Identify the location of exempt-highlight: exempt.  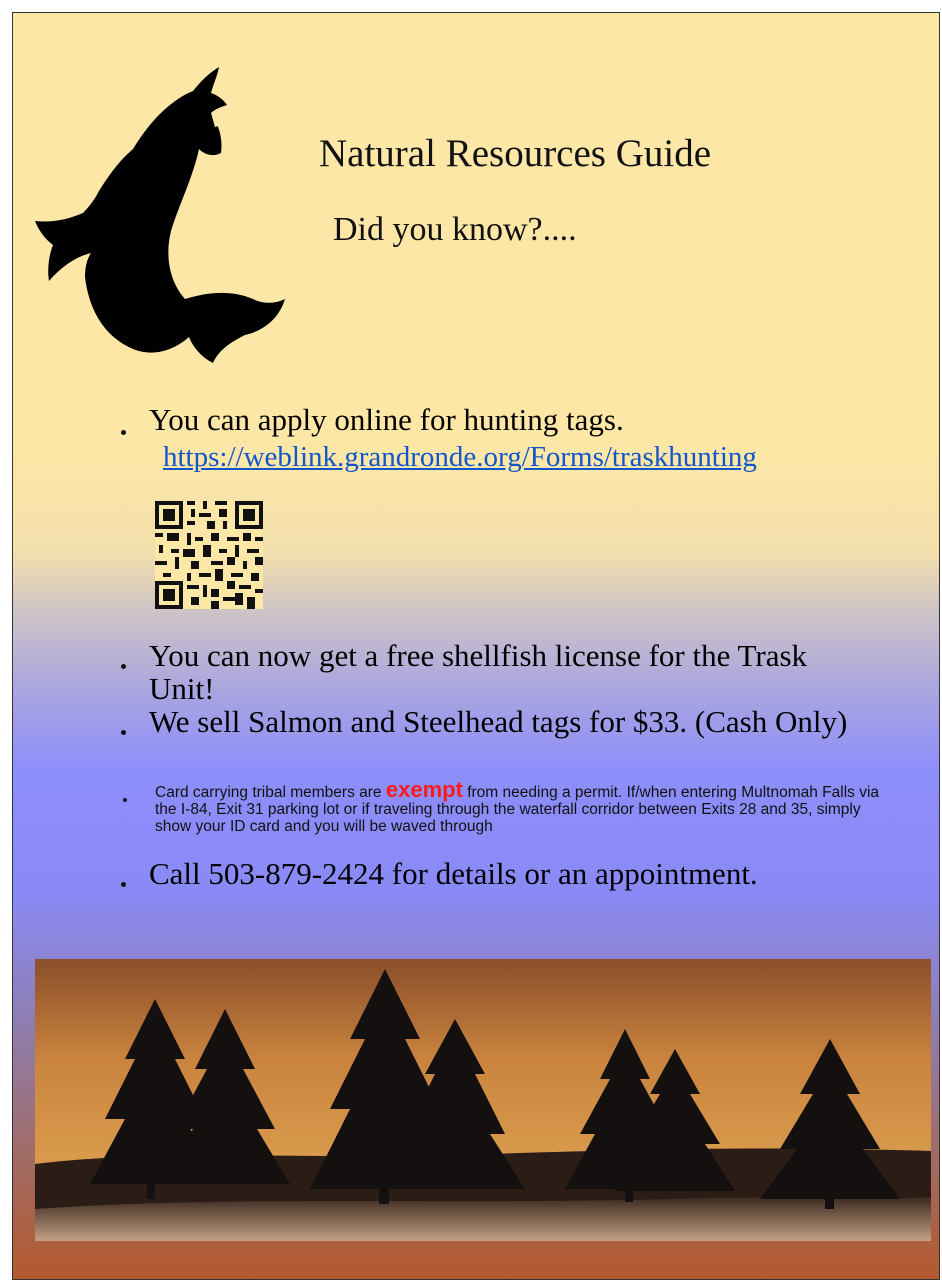
(424, 789).